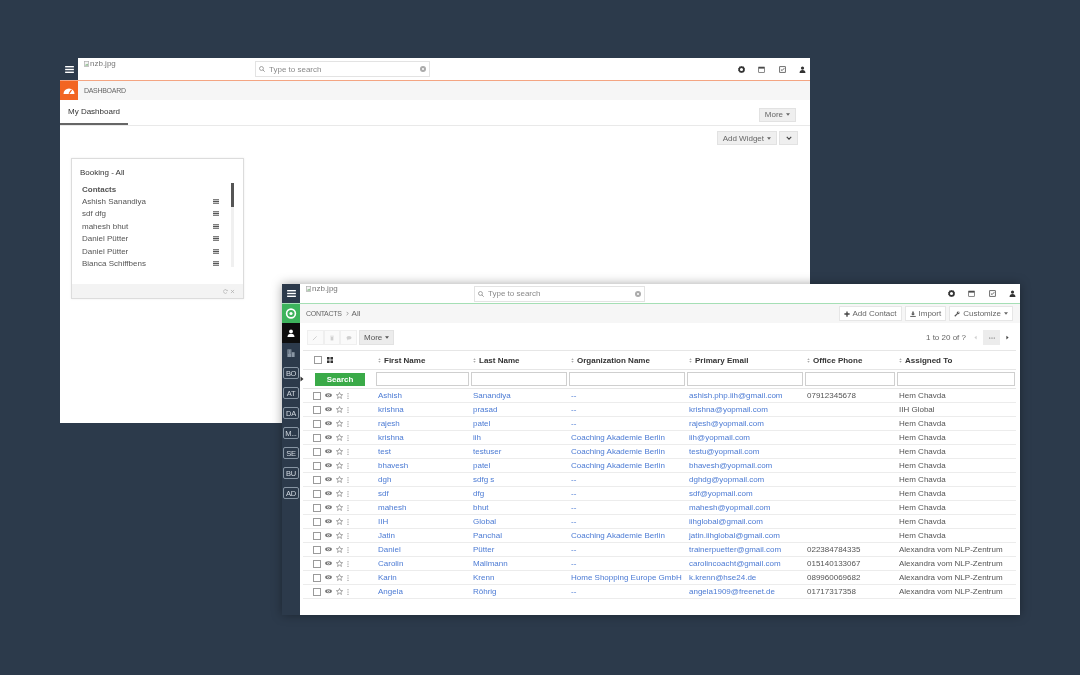  I want to click on first-name-link: Angela, so click(390, 591).